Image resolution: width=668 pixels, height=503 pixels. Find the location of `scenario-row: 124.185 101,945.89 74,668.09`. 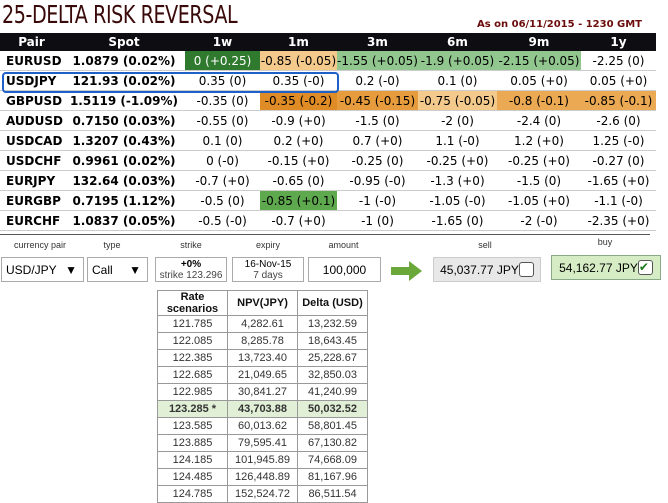

scenario-row: 124.185 101,945.89 74,668.09 is located at coordinates (262, 460).